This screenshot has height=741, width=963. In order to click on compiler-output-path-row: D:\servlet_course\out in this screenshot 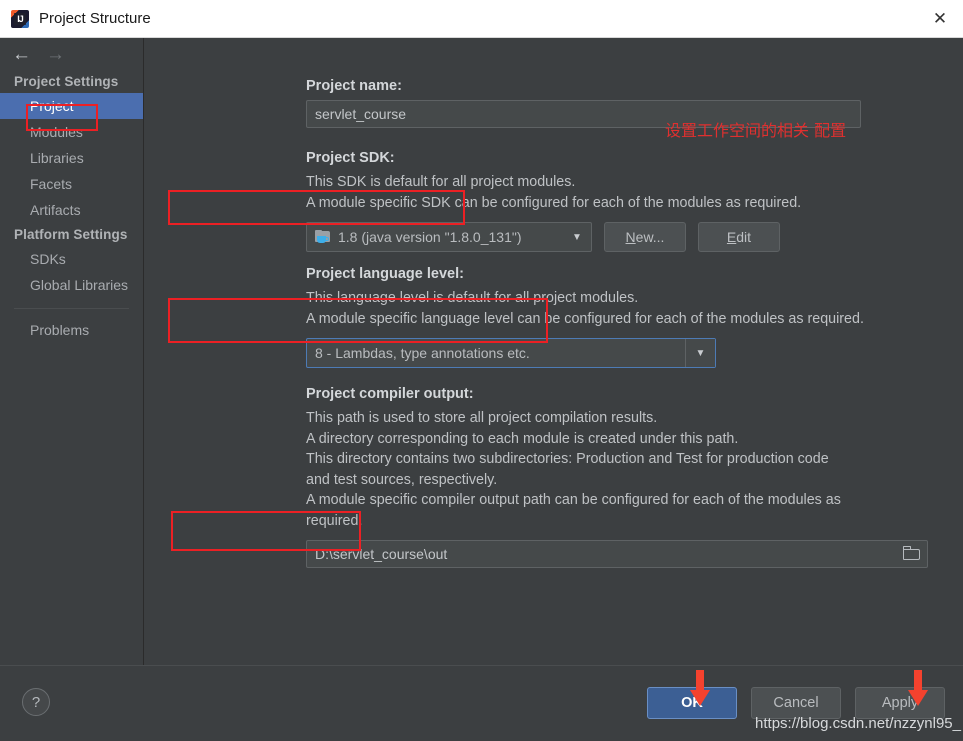, I will do `click(617, 554)`.